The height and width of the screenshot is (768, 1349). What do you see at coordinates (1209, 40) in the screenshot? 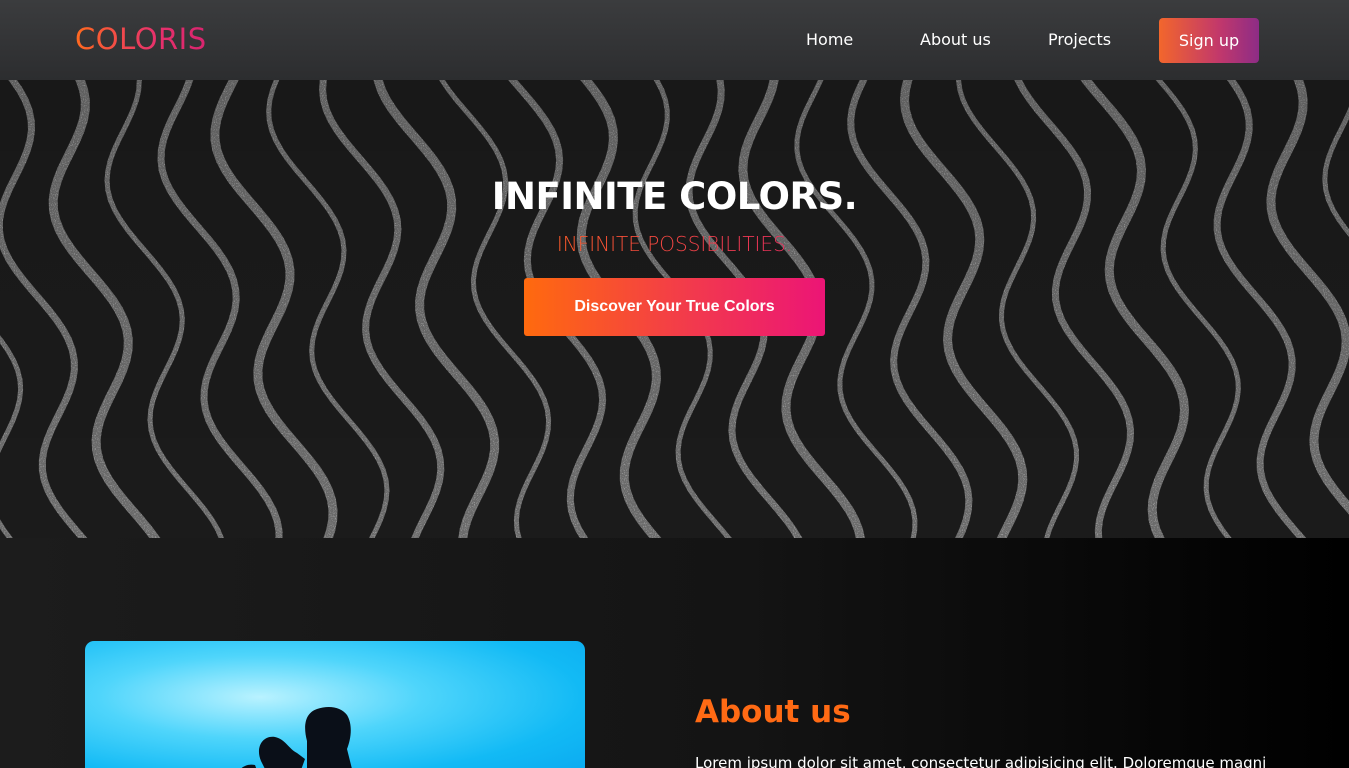
I see `signup-button: Sign up` at bounding box center [1209, 40].